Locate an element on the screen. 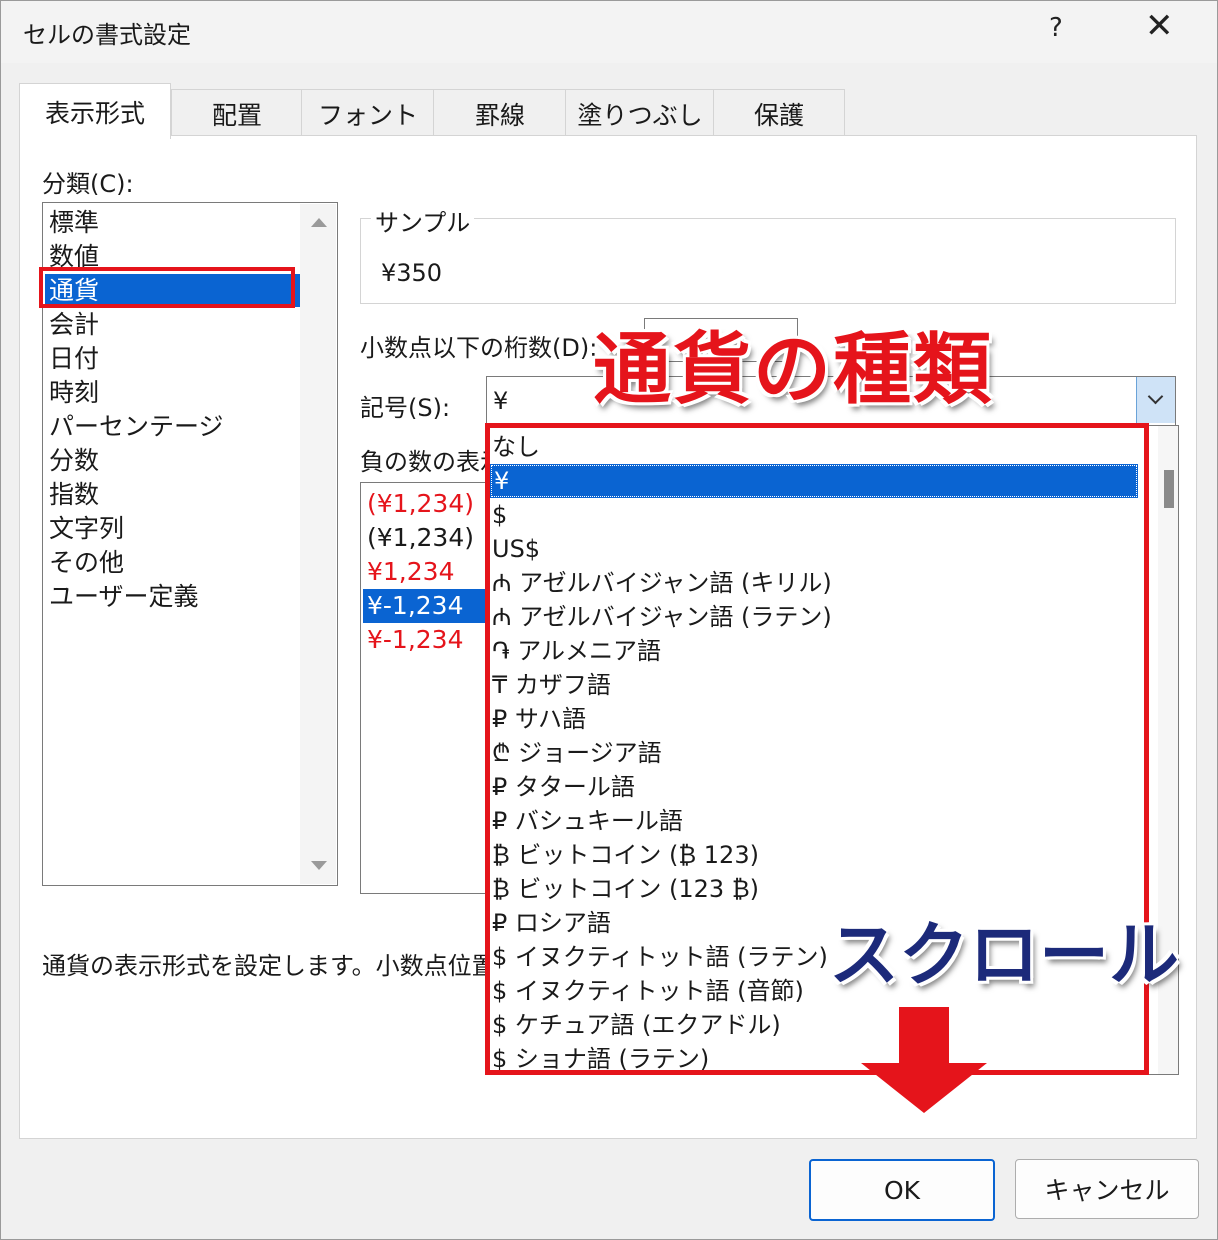 This screenshot has width=1218, height=1240. category-item: 時刻 is located at coordinates (74, 392).